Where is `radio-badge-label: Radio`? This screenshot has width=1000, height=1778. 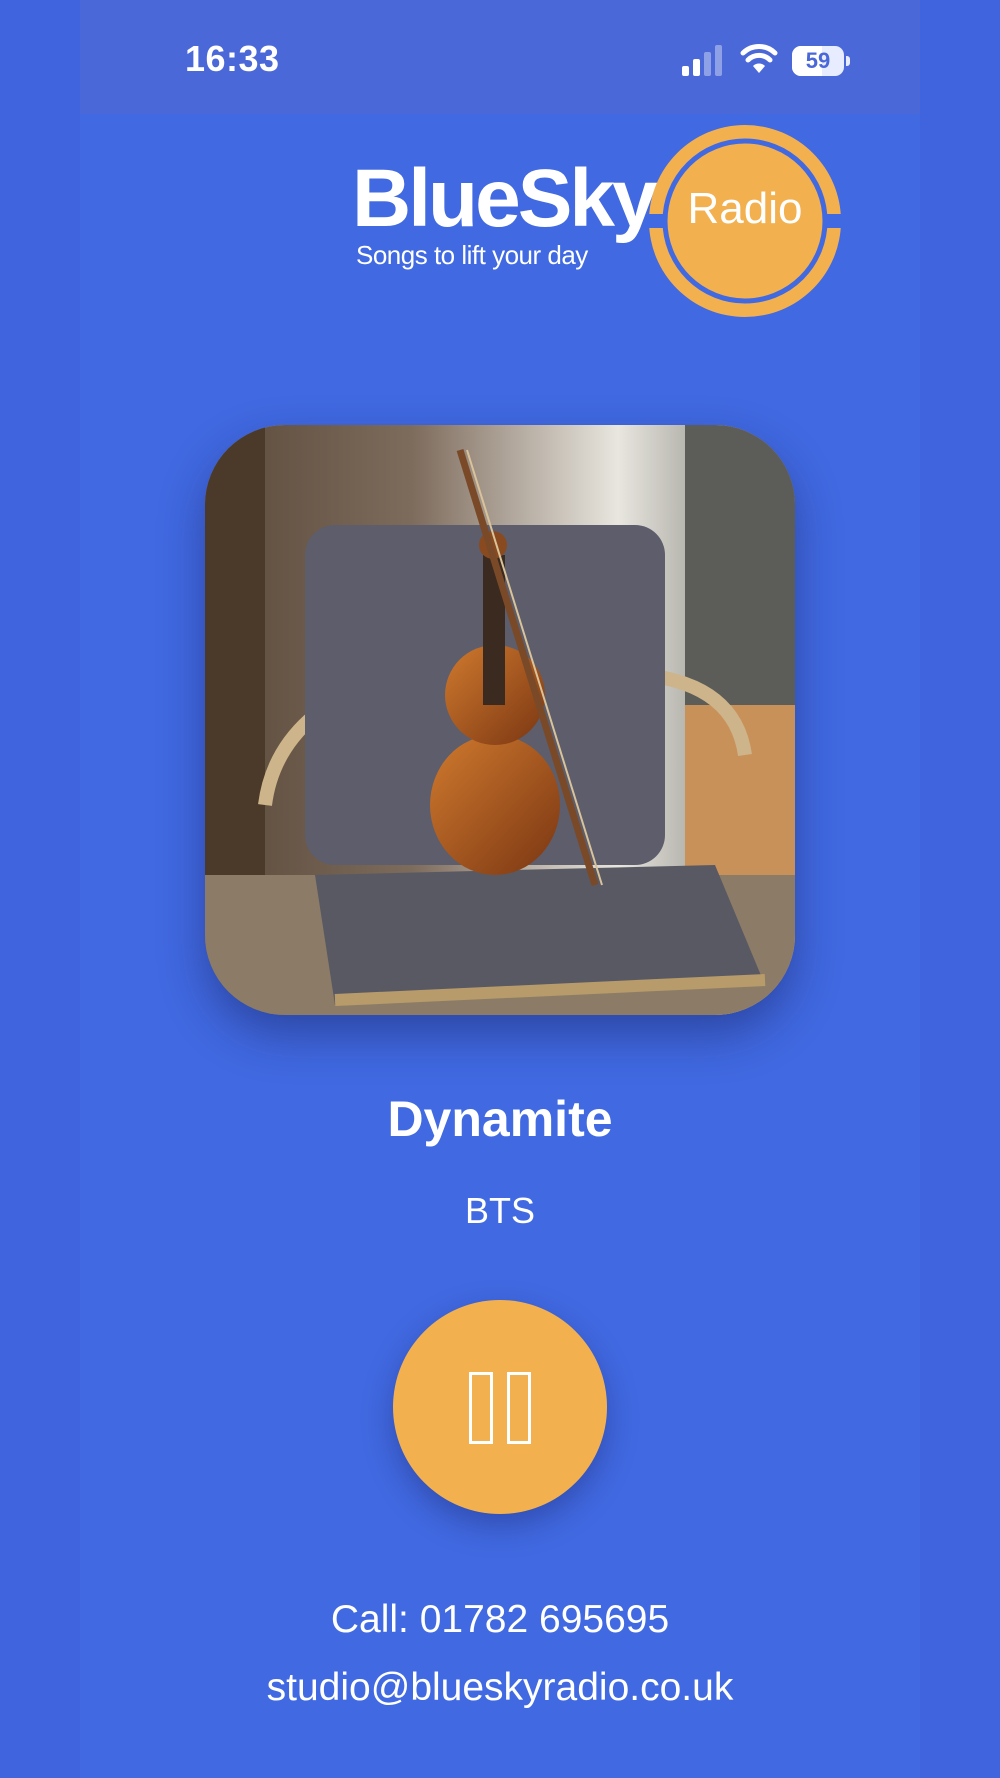
radio-badge-label: Radio is located at coordinates (745, 208).